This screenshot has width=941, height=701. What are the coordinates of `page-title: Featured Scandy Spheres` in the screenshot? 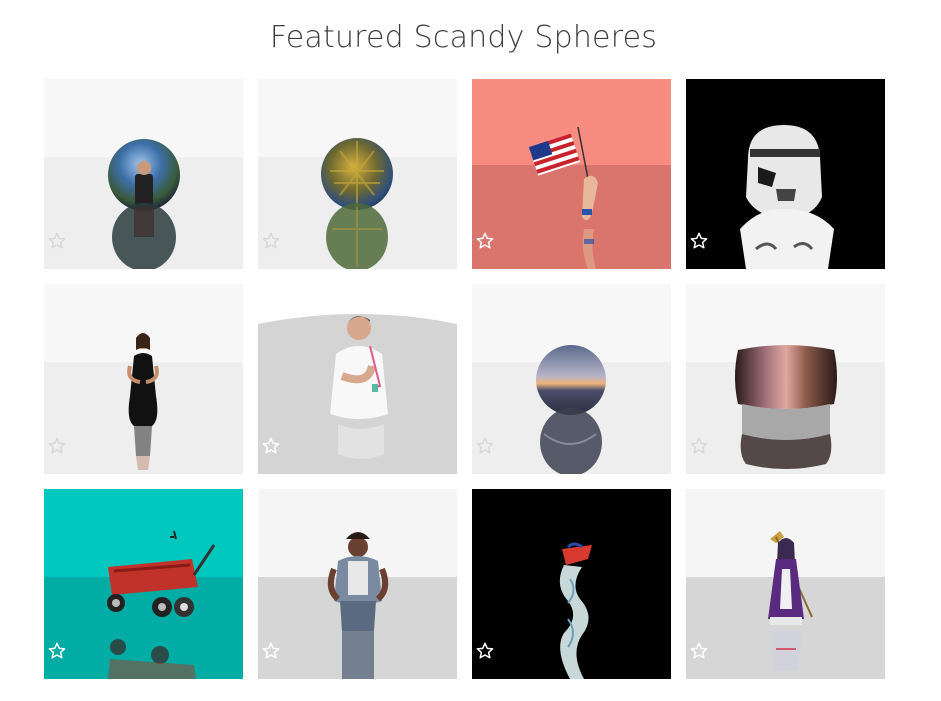 It's located at (463, 37).